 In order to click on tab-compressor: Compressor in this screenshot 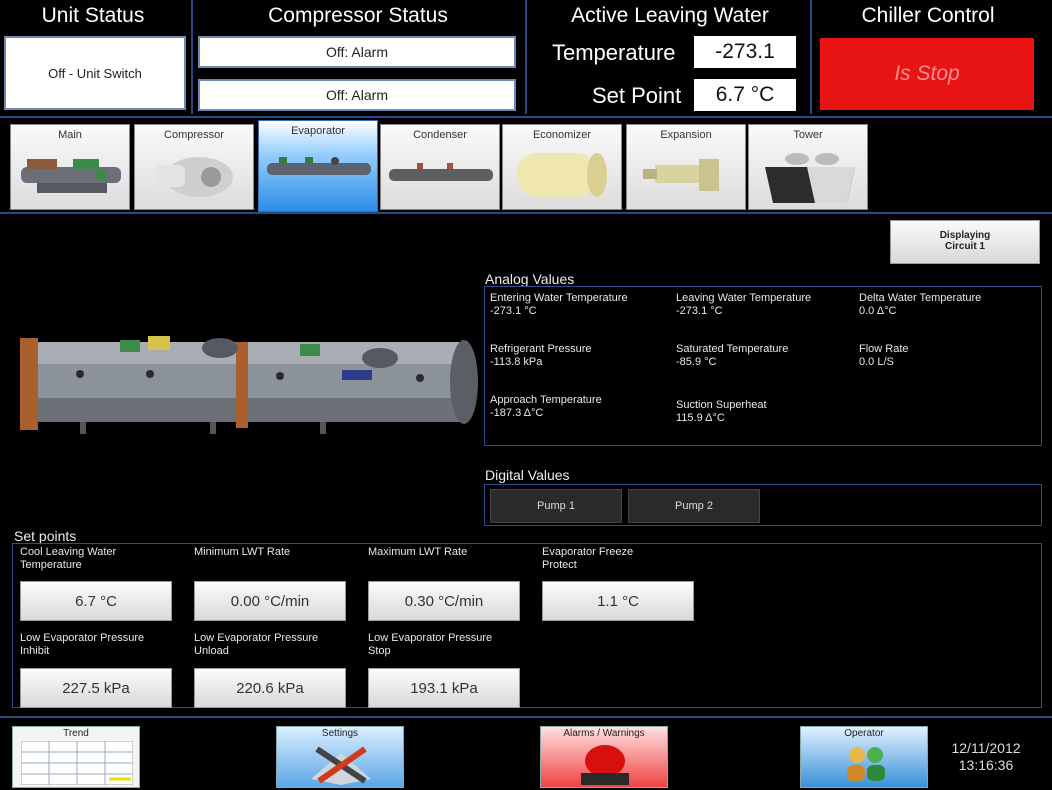, I will do `click(194, 167)`.